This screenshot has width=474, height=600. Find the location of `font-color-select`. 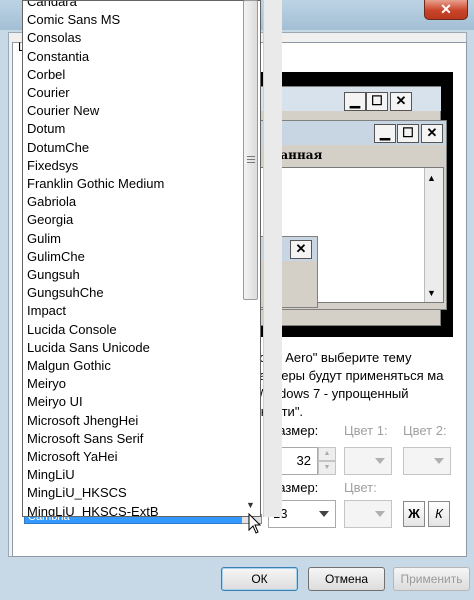

font-color-select is located at coordinates (368, 514).